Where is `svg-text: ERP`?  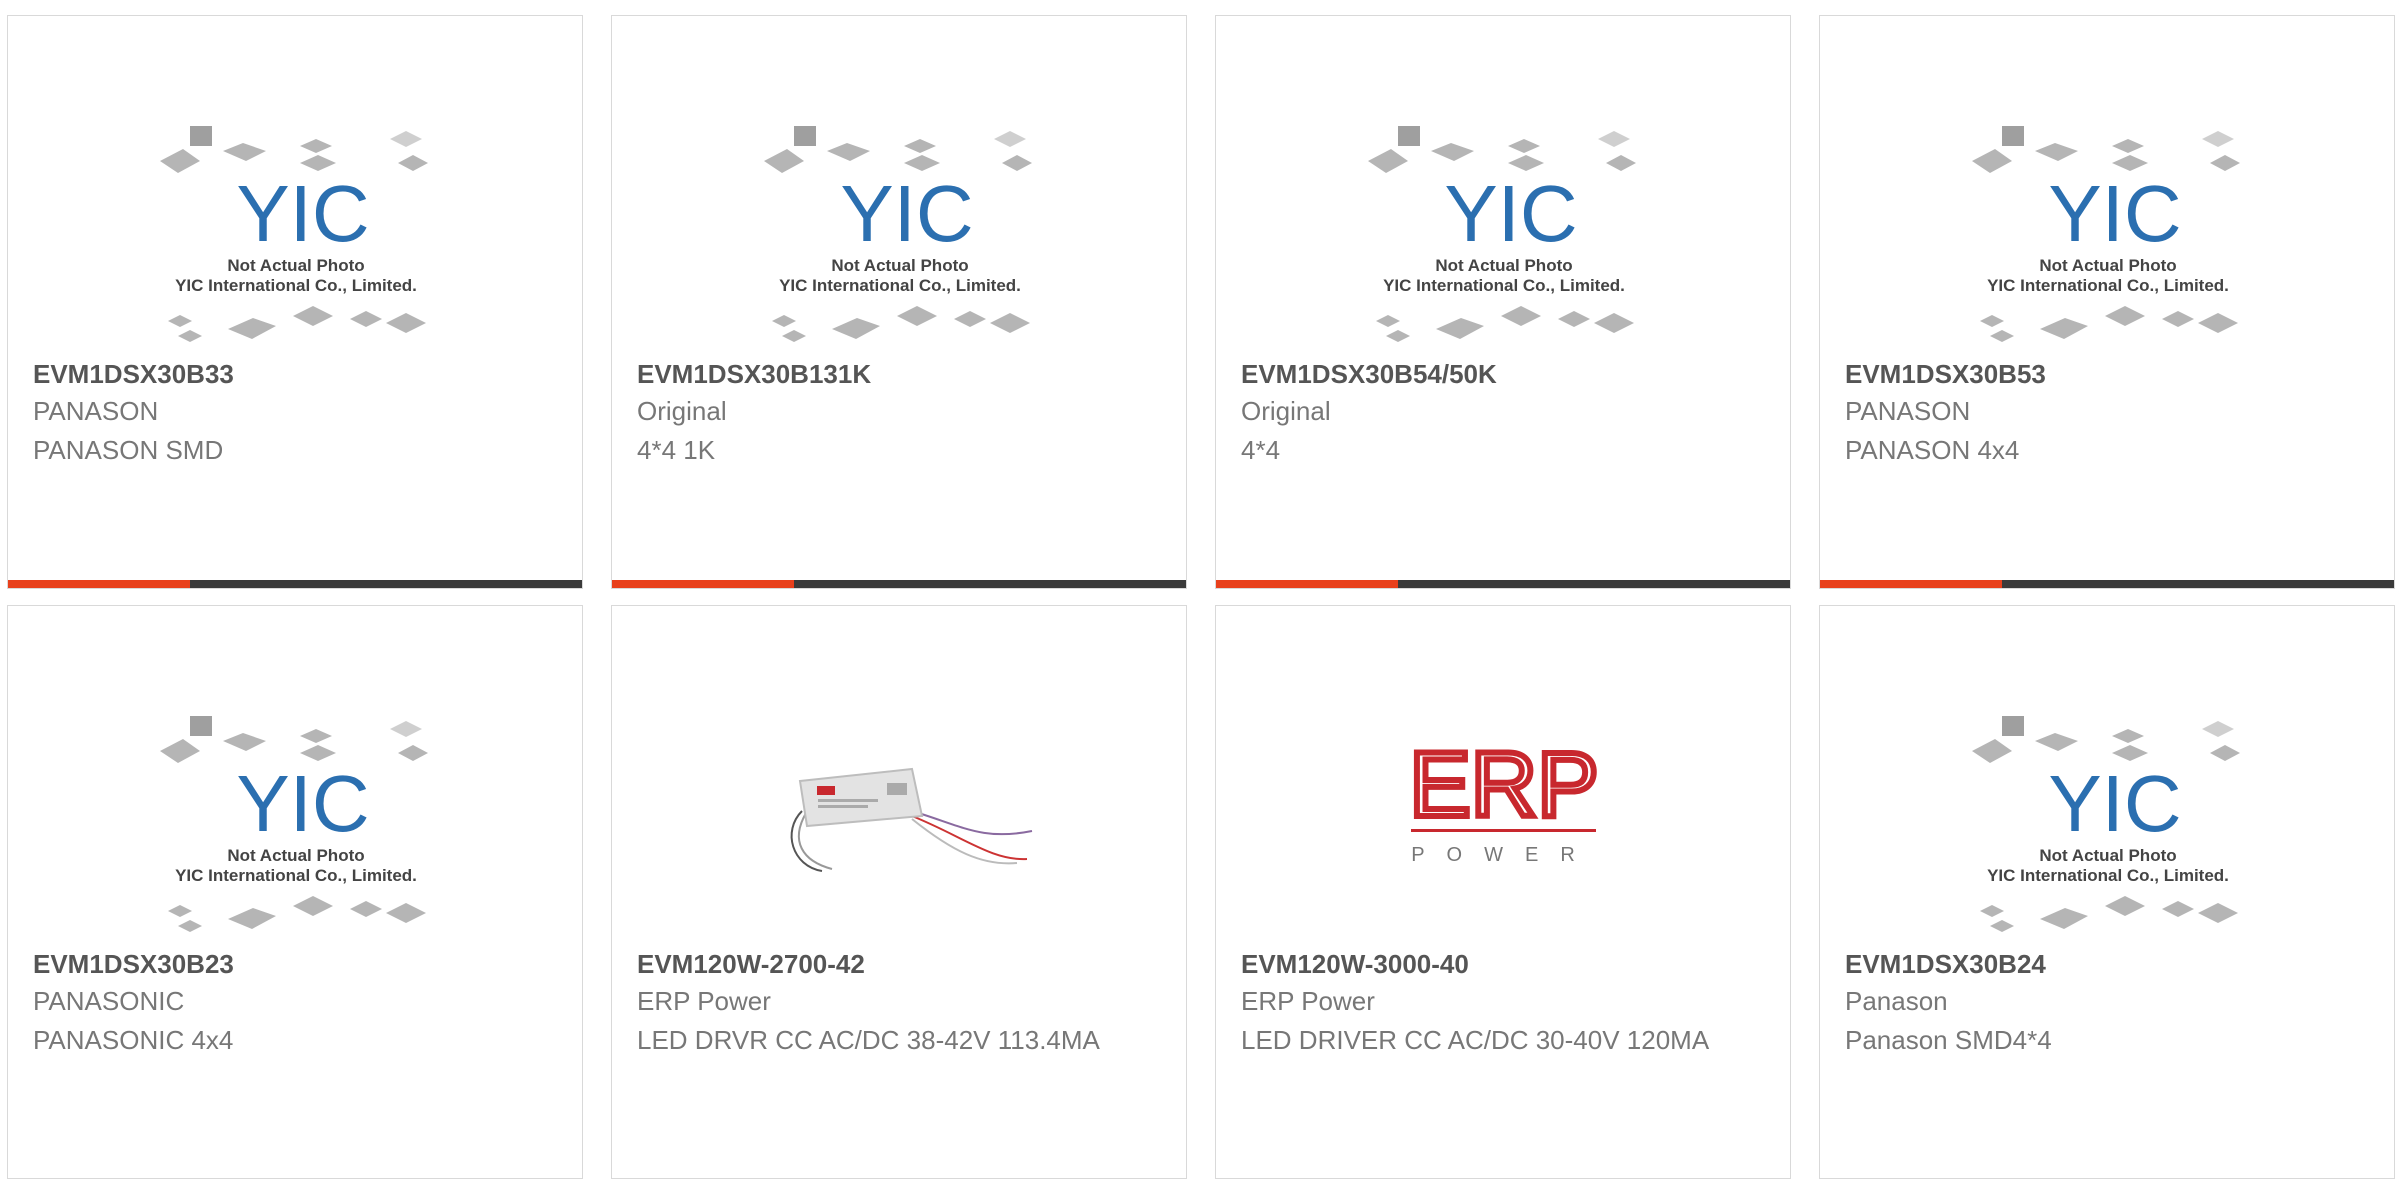
svg-text: ERP is located at coordinates (1503, 785).